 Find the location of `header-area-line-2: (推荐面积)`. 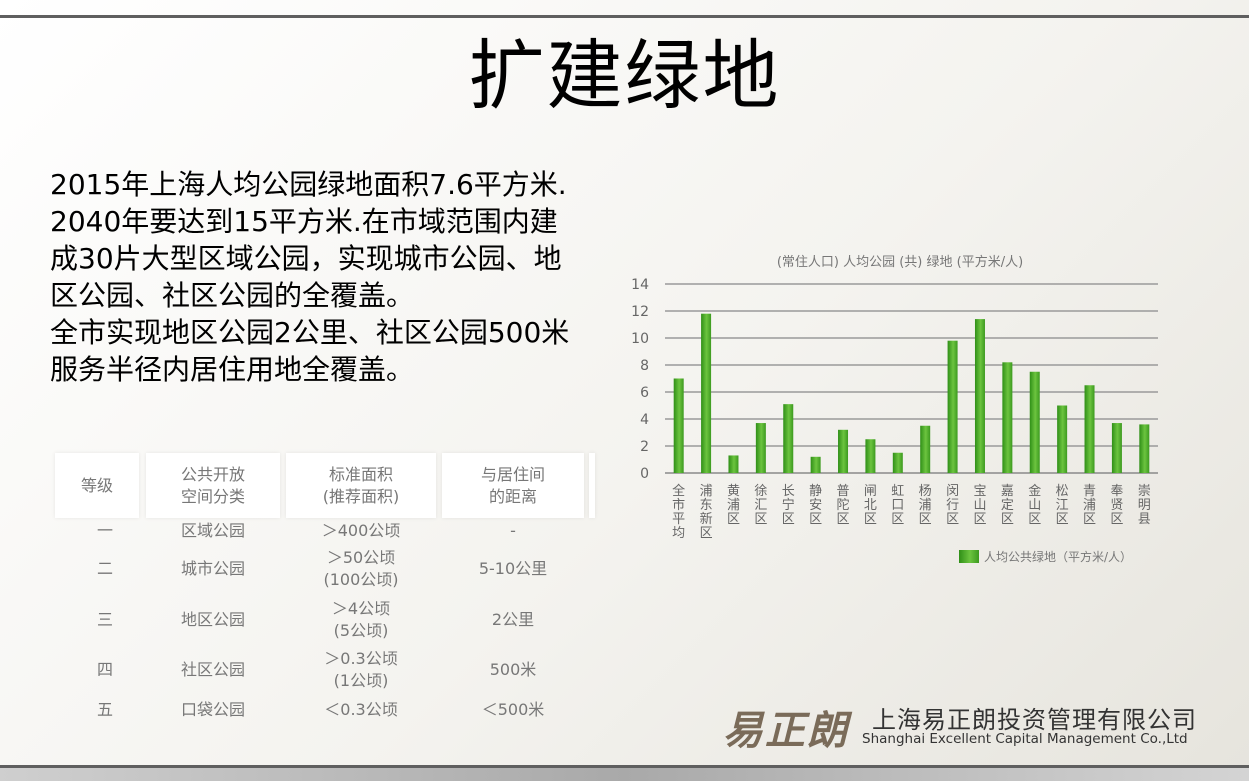

header-area-line-2: (推荐面积) is located at coordinates (361, 496).